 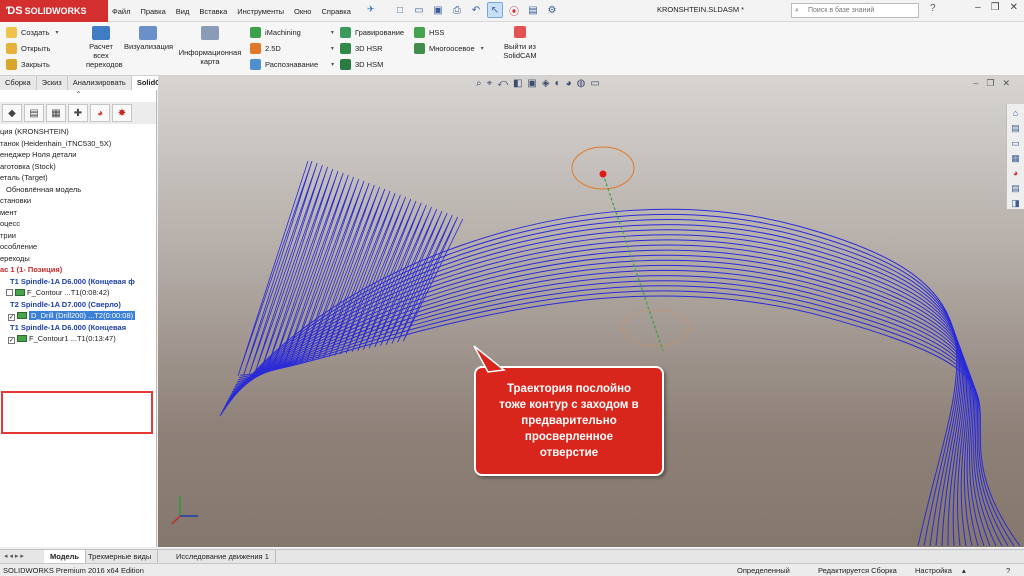 I want to click on tab-motion-study: Исследование движения 1, so click(x=223, y=557).